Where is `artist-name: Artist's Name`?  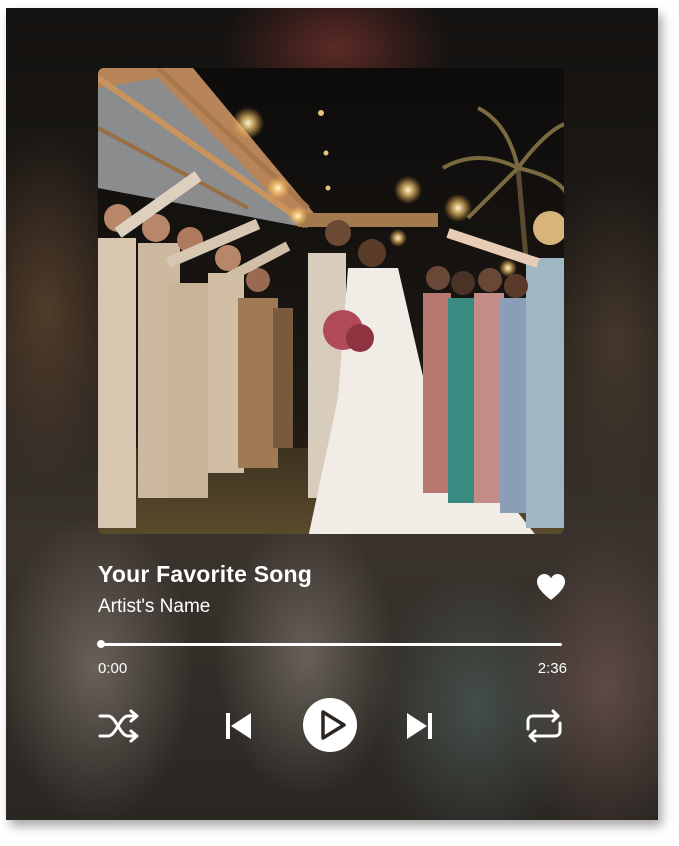 artist-name: Artist's Name is located at coordinates (154, 606).